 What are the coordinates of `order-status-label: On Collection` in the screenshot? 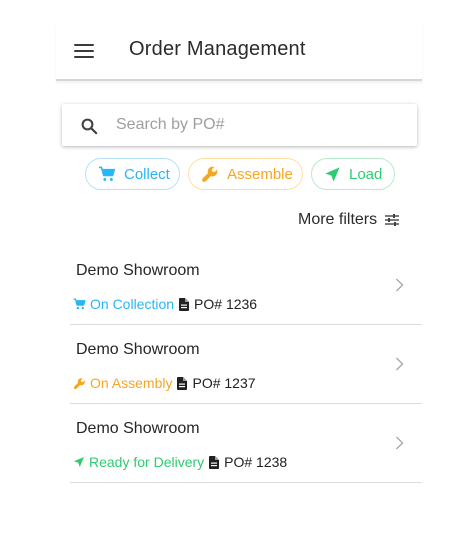 It's located at (132, 304).